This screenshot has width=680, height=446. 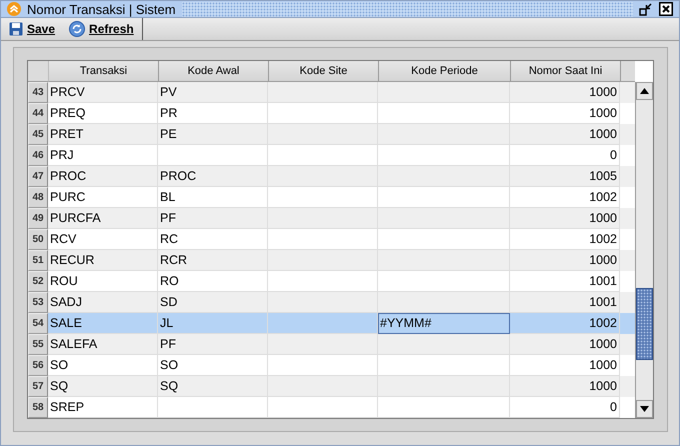 What do you see at coordinates (331, 386) in the screenshot?
I see `table-row: 57 SQ SQ 1000` at bounding box center [331, 386].